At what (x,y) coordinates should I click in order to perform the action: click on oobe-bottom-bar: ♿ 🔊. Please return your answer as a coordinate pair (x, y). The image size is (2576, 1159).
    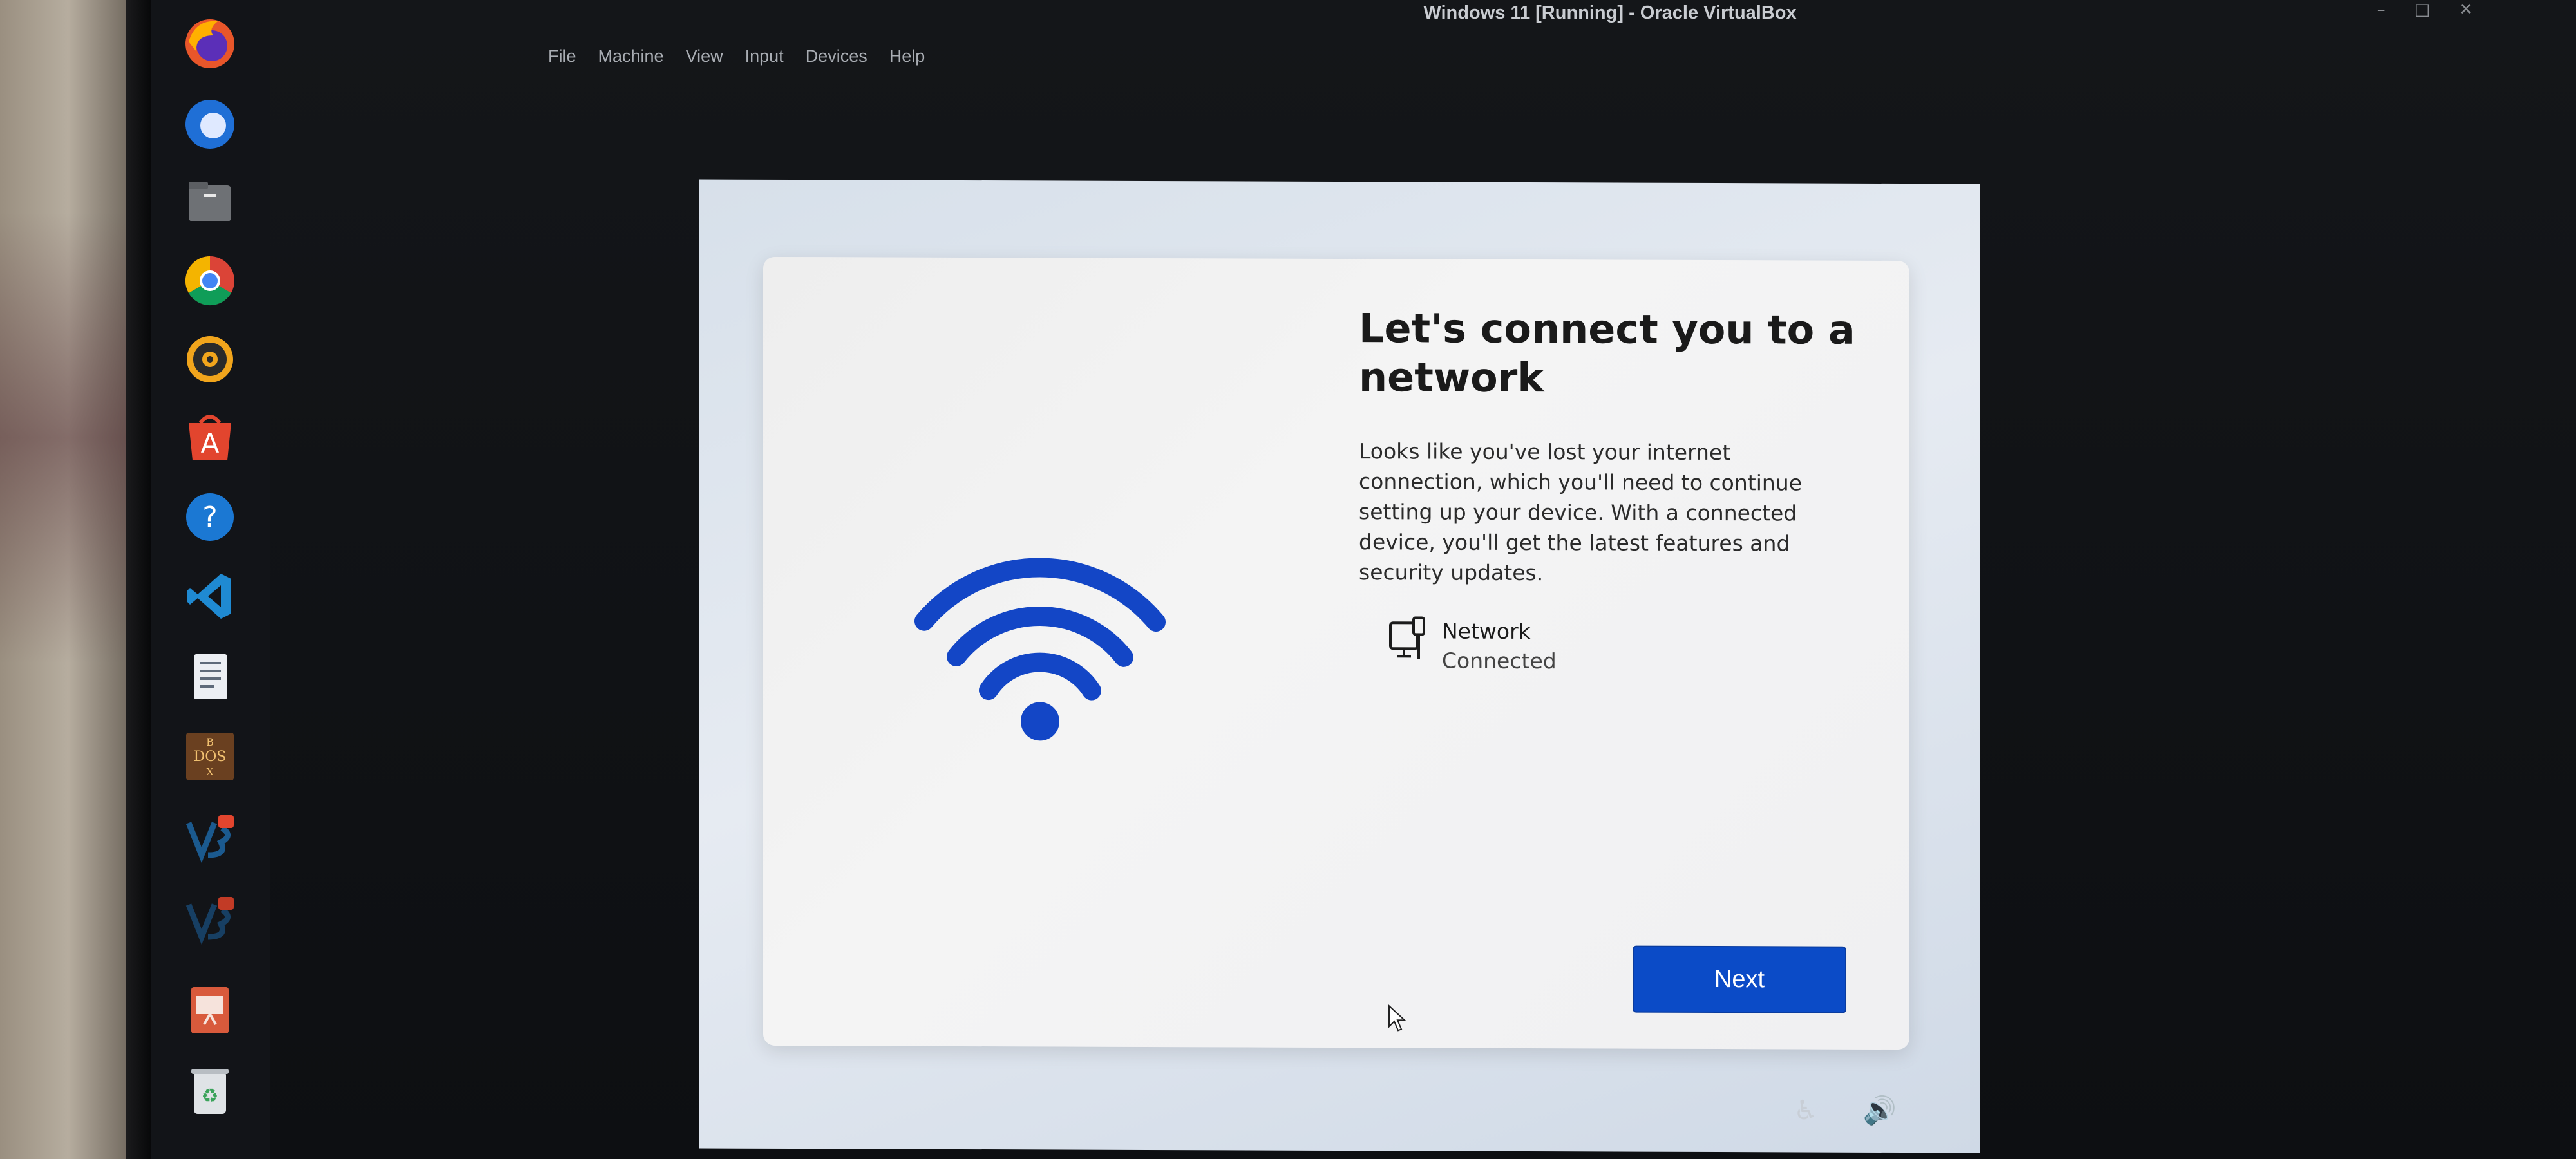
    Looking at the image, I should click on (1845, 1110).